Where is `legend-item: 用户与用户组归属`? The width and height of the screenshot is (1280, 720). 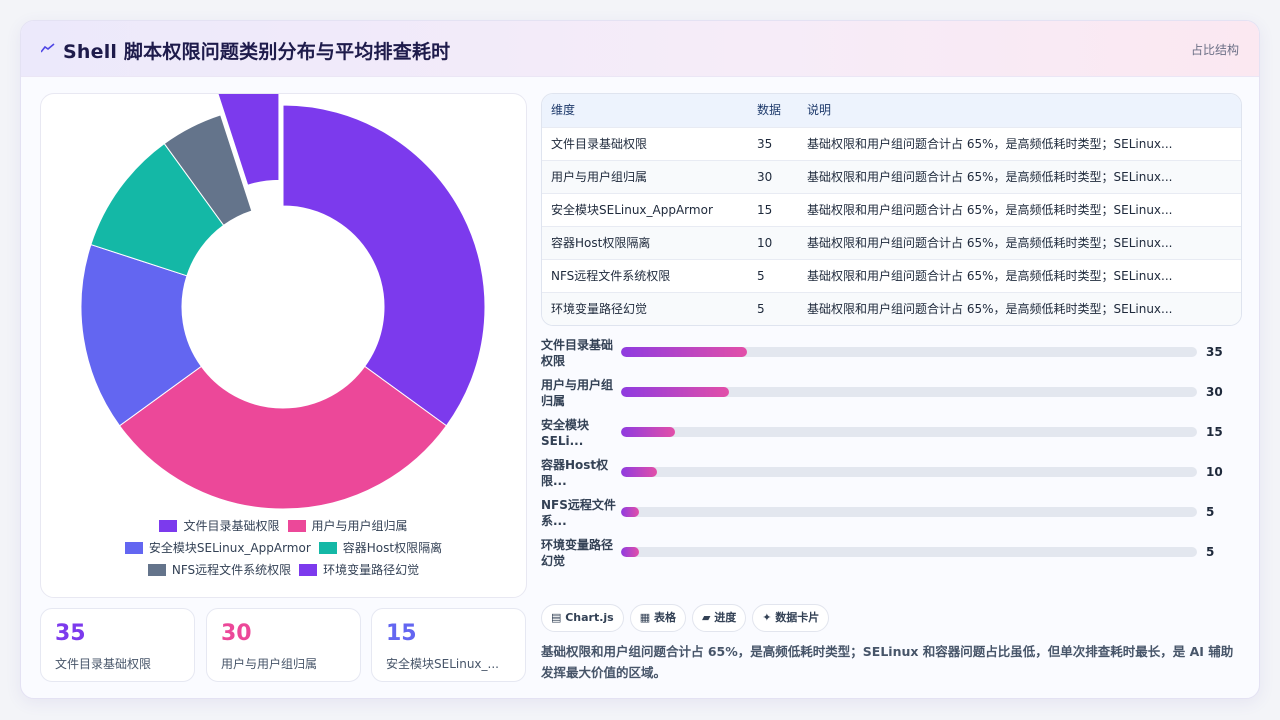 legend-item: 用户与用户组归属 is located at coordinates (347, 525).